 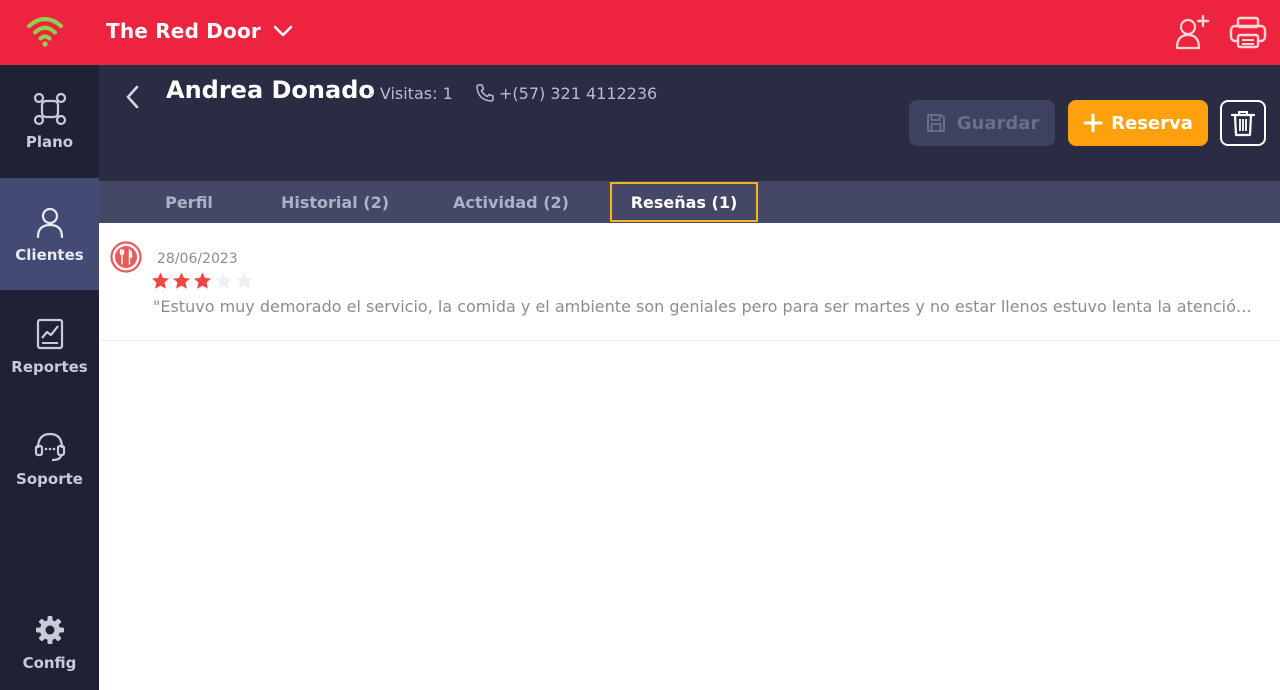 I want to click on sidebar-item-config: Config, so click(x=49, y=642).